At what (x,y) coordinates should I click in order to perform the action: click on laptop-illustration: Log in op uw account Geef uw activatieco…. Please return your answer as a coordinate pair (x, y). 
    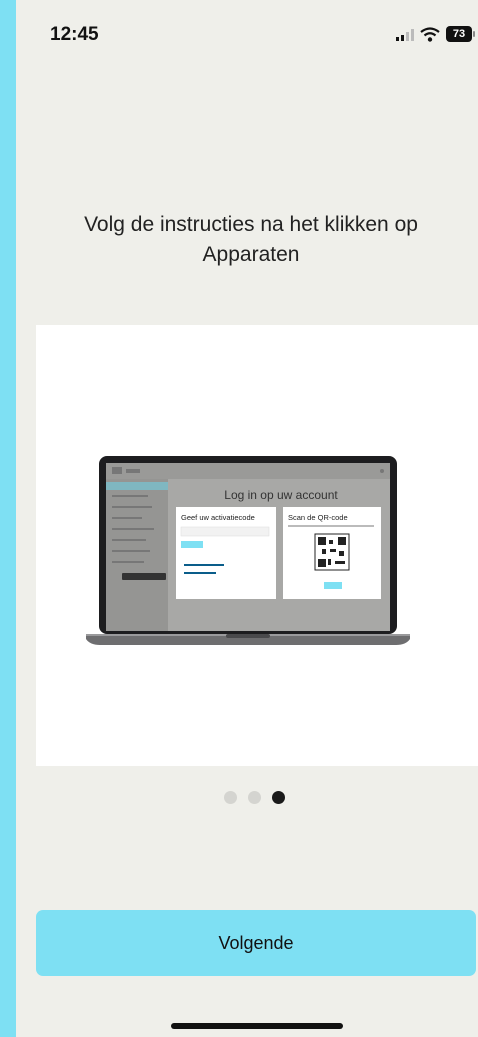
    Looking at the image, I should click on (248, 550).